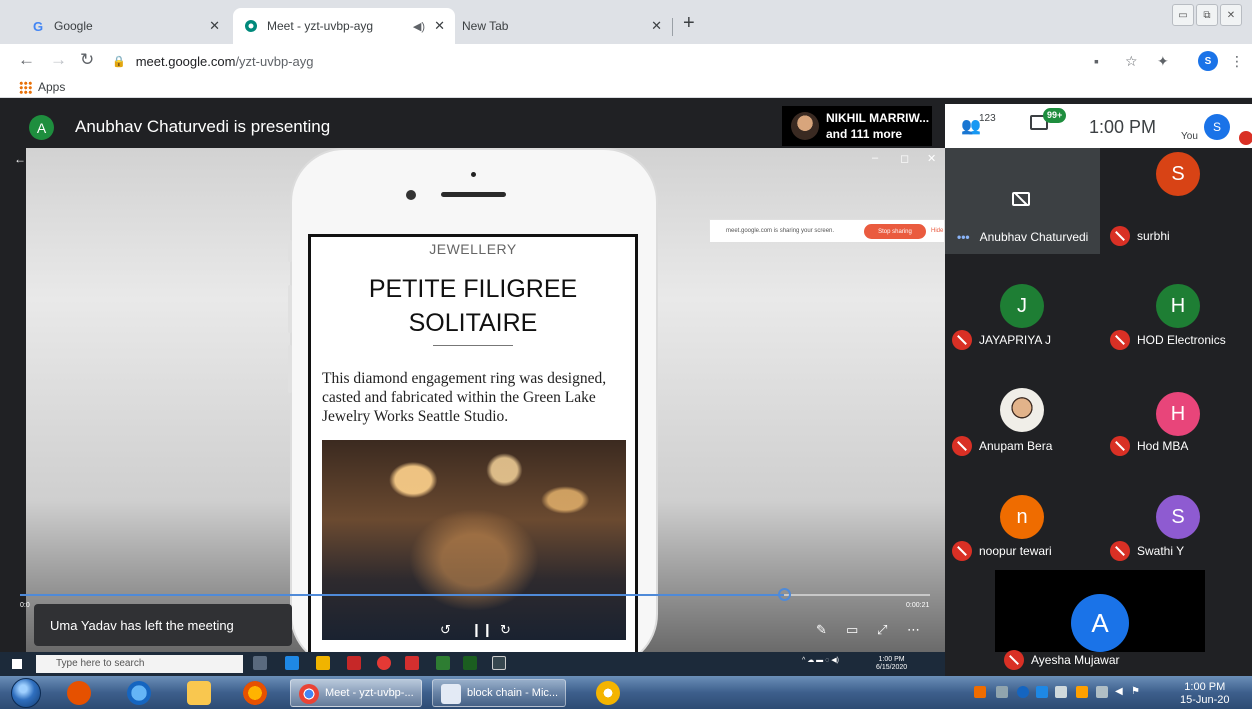 This screenshot has height=709, width=1252. I want to click on uc-browser-icon, so click(608, 693).